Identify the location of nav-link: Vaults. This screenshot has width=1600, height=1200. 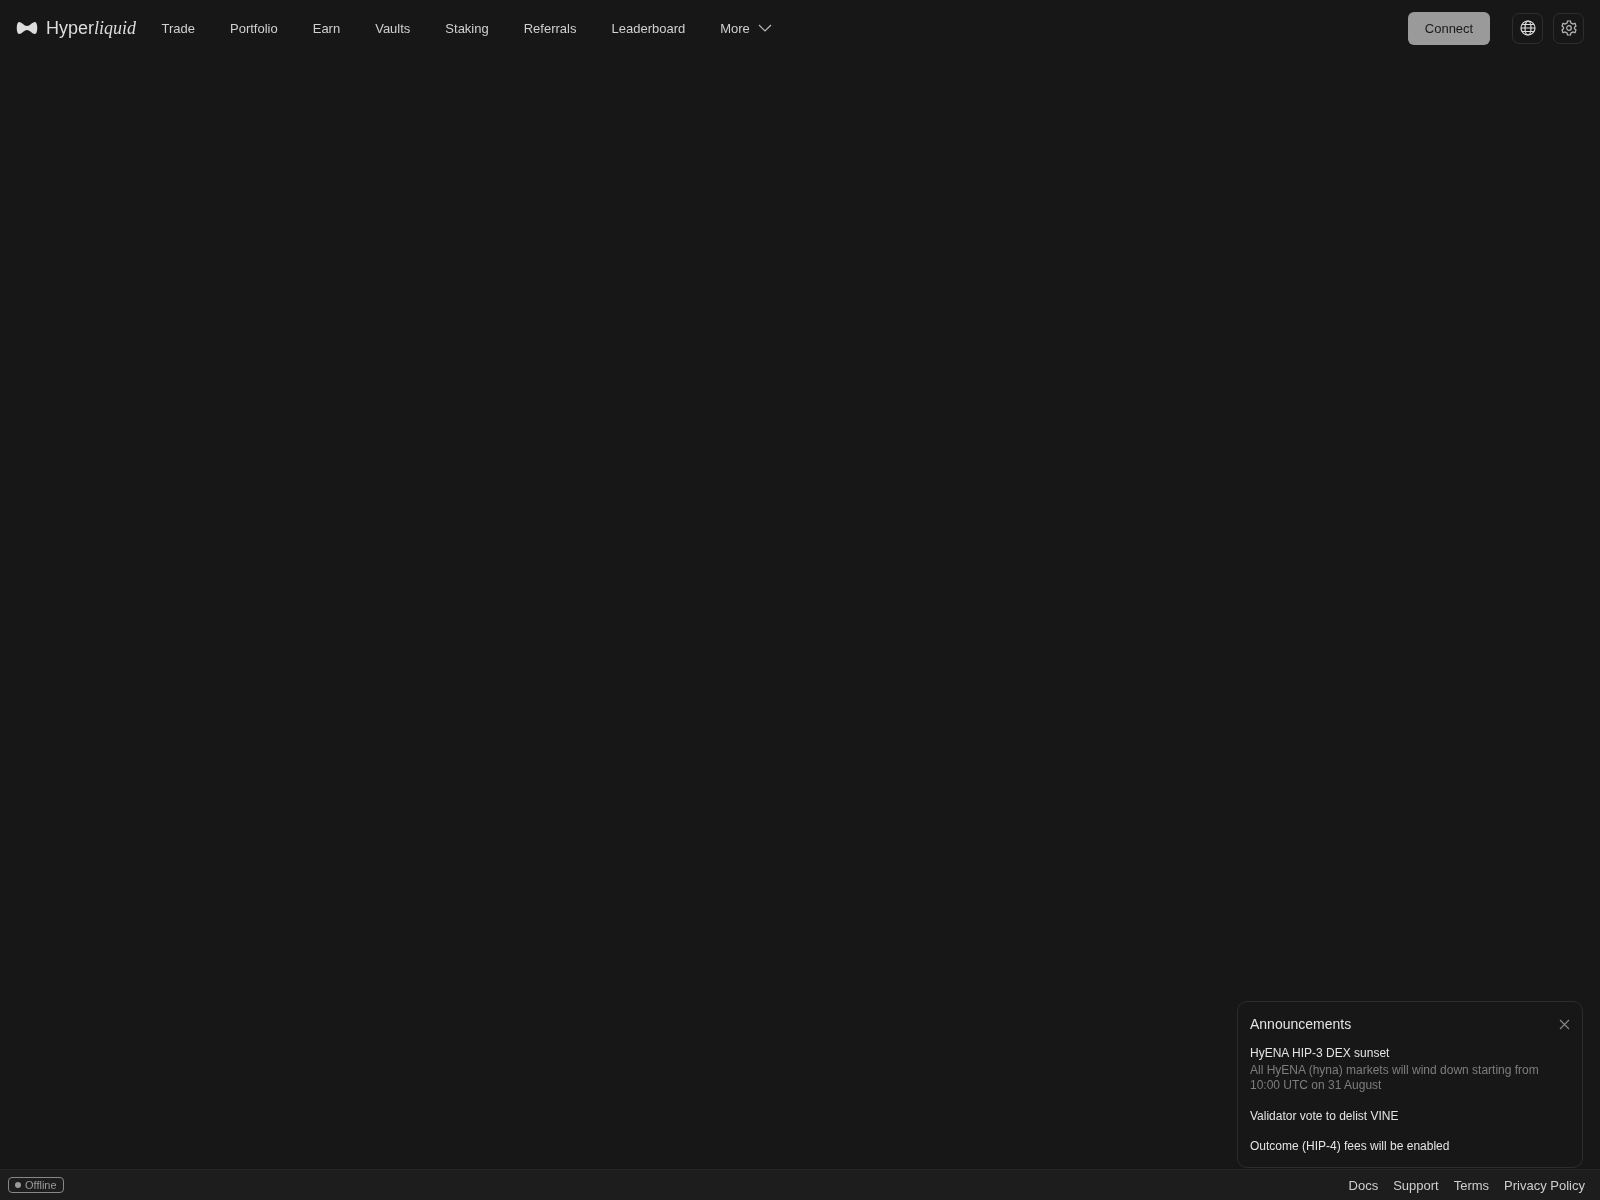
(392, 28).